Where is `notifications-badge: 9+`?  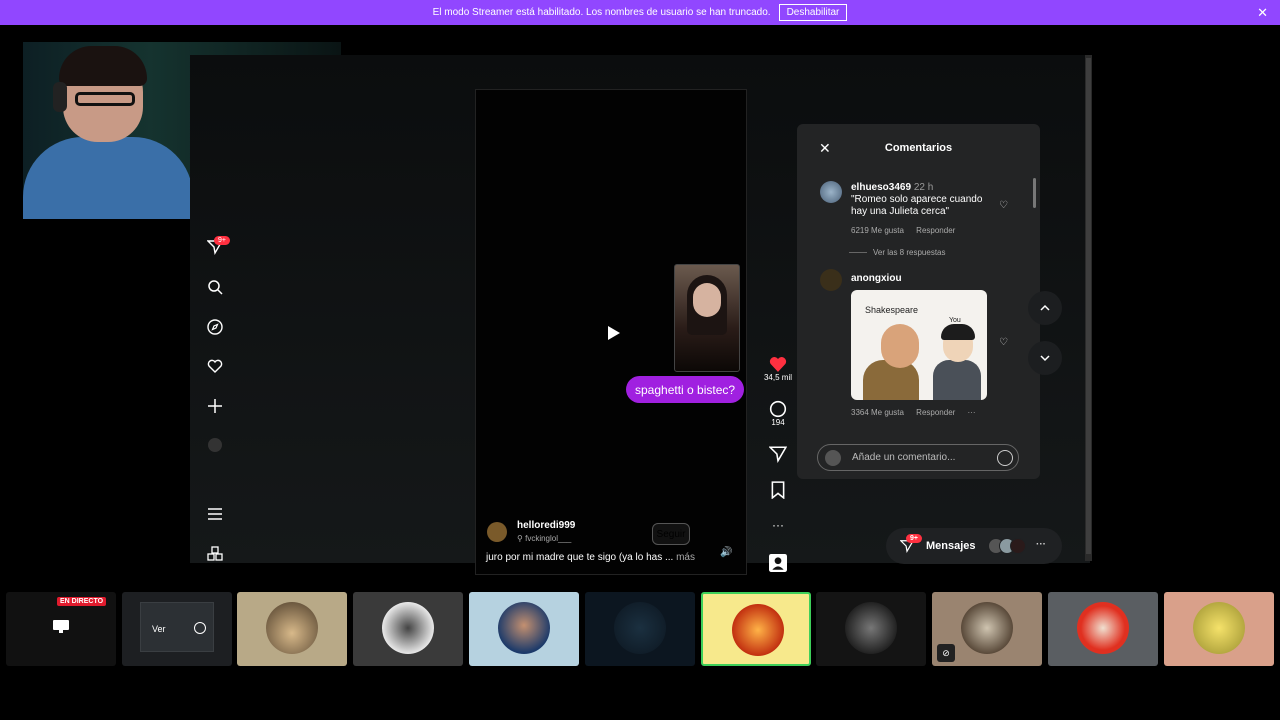 notifications-badge: 9+ is located at coordinates (222, 240).